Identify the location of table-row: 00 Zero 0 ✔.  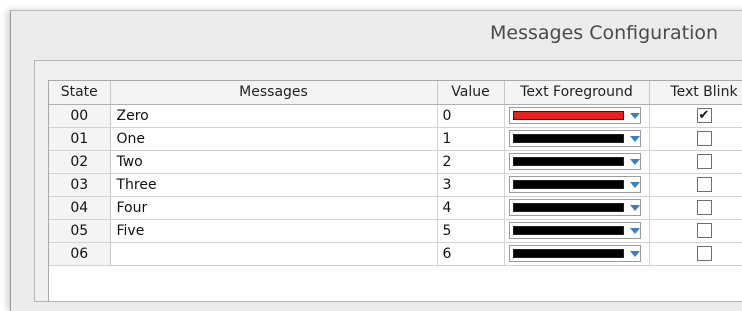
(395, 116).